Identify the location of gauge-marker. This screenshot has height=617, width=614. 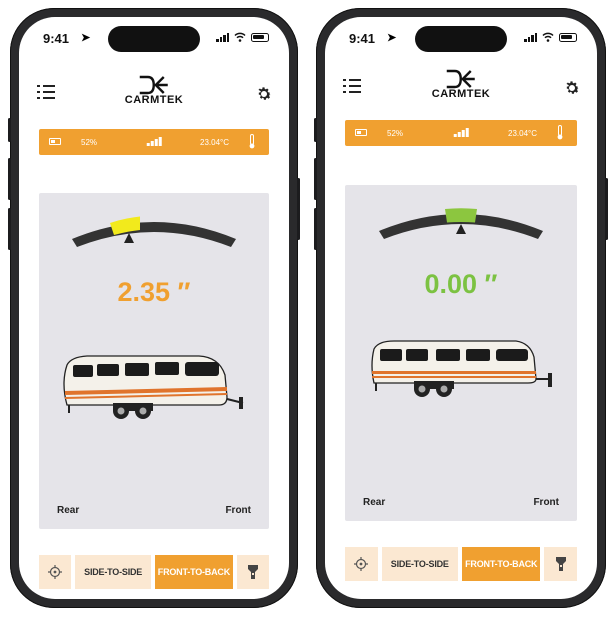
(461, 215).